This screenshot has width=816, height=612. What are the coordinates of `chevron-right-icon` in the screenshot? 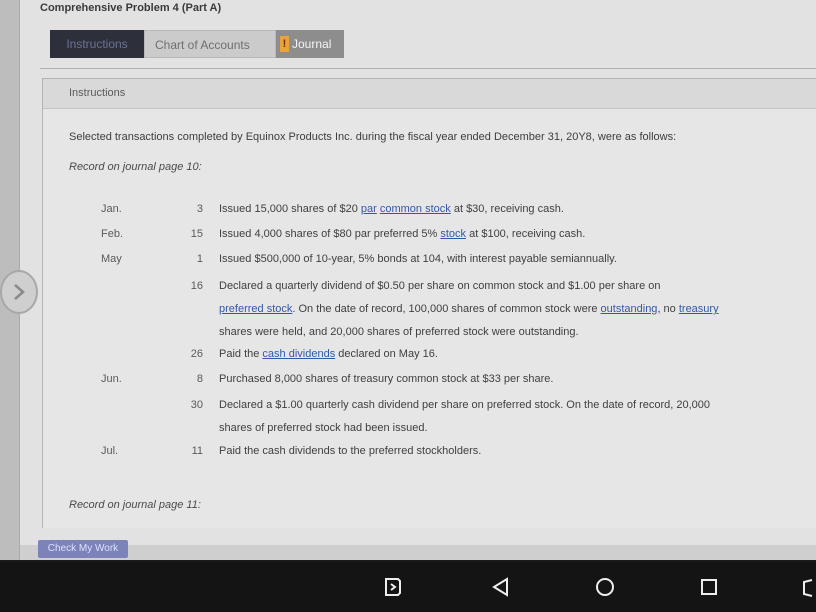 It's located at (19, 292).